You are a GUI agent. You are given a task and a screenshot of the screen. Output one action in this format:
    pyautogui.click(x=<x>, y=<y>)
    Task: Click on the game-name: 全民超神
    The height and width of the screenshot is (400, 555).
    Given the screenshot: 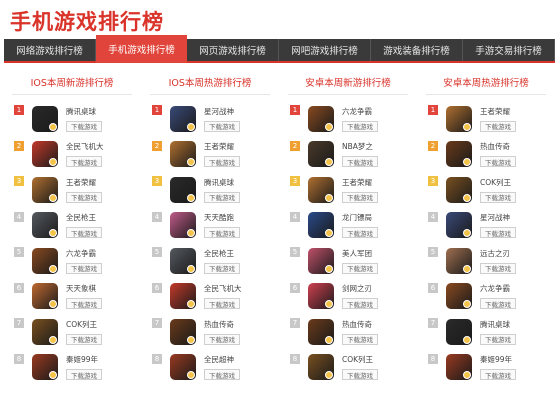 What is the action you would take?
    pyautogui.click(x=222, y=359)
    